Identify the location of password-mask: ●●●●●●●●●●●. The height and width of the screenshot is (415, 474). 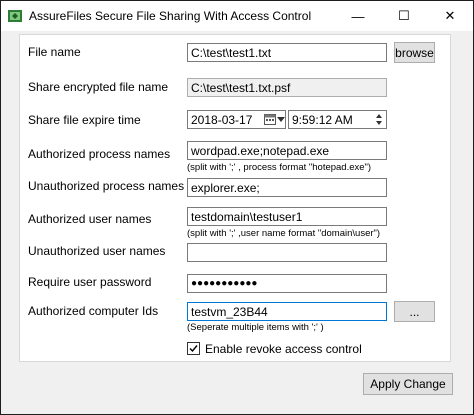
(224, 283).